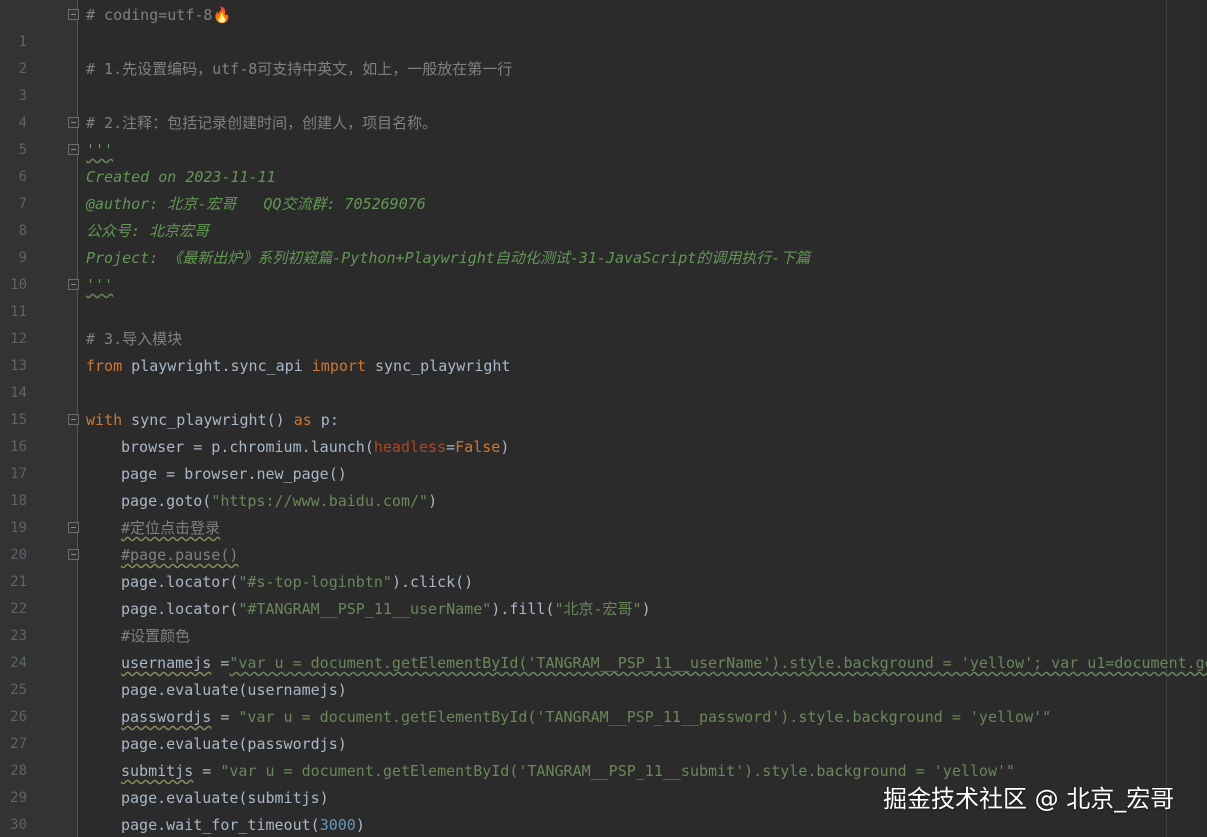 This screenshot has height=837, width=1207. What do you see at coordinates (603, 161) in the screenshot?
I see `code-line: 6 '''` at bounding box center [603, 161].